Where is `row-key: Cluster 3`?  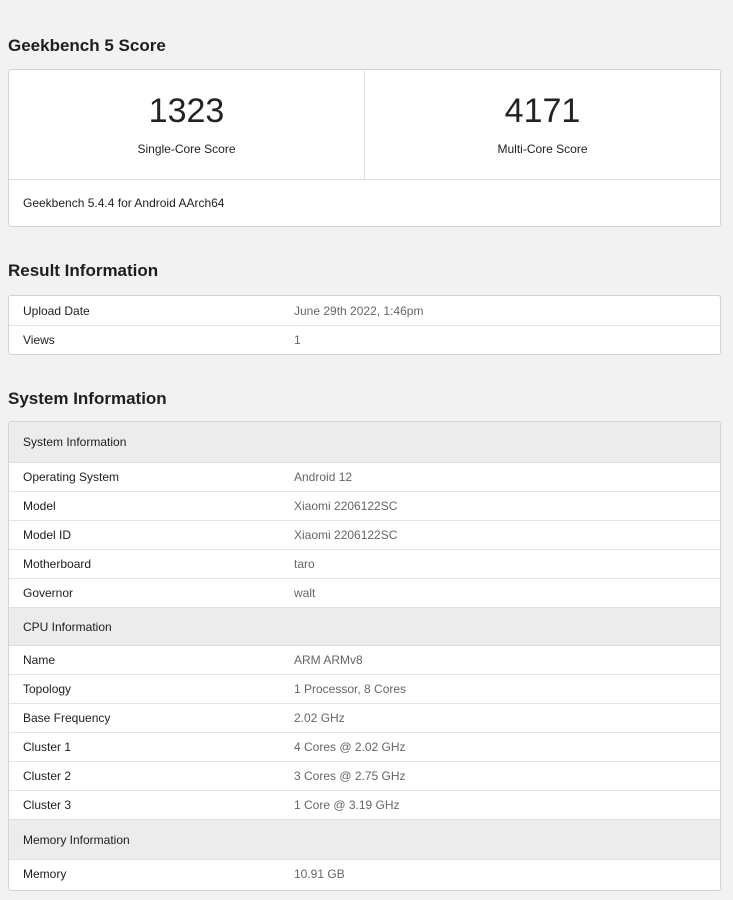 row-key: Cluster 3 is located at coordinates (47, 805).